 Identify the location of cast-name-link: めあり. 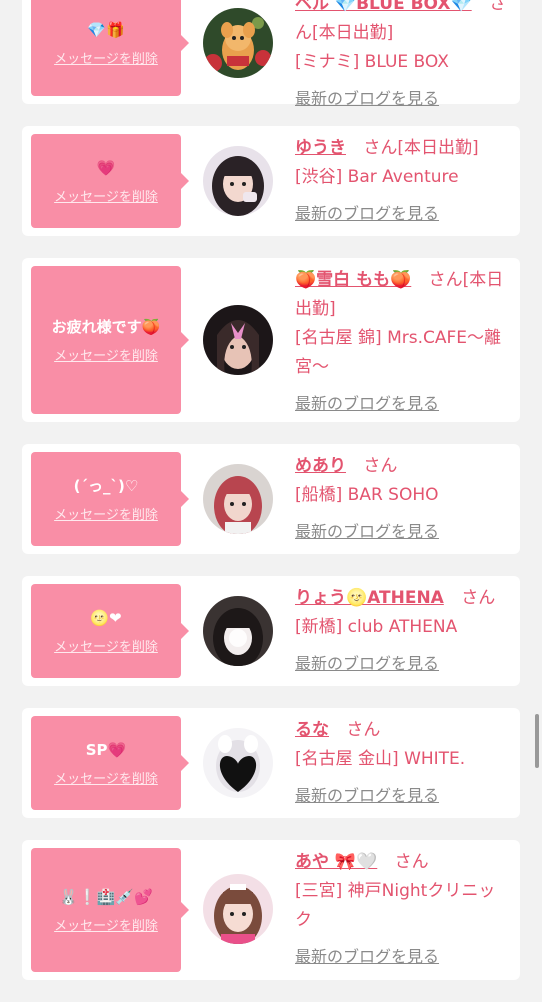
(320, 466).